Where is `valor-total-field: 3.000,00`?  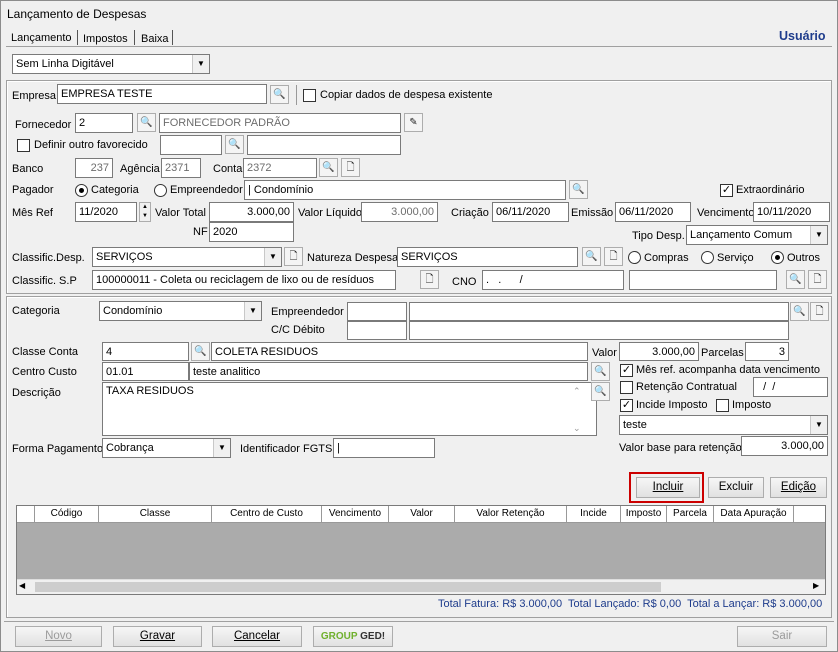
valor-total-field: 3.000,00 is located at coordinates (251, 212).